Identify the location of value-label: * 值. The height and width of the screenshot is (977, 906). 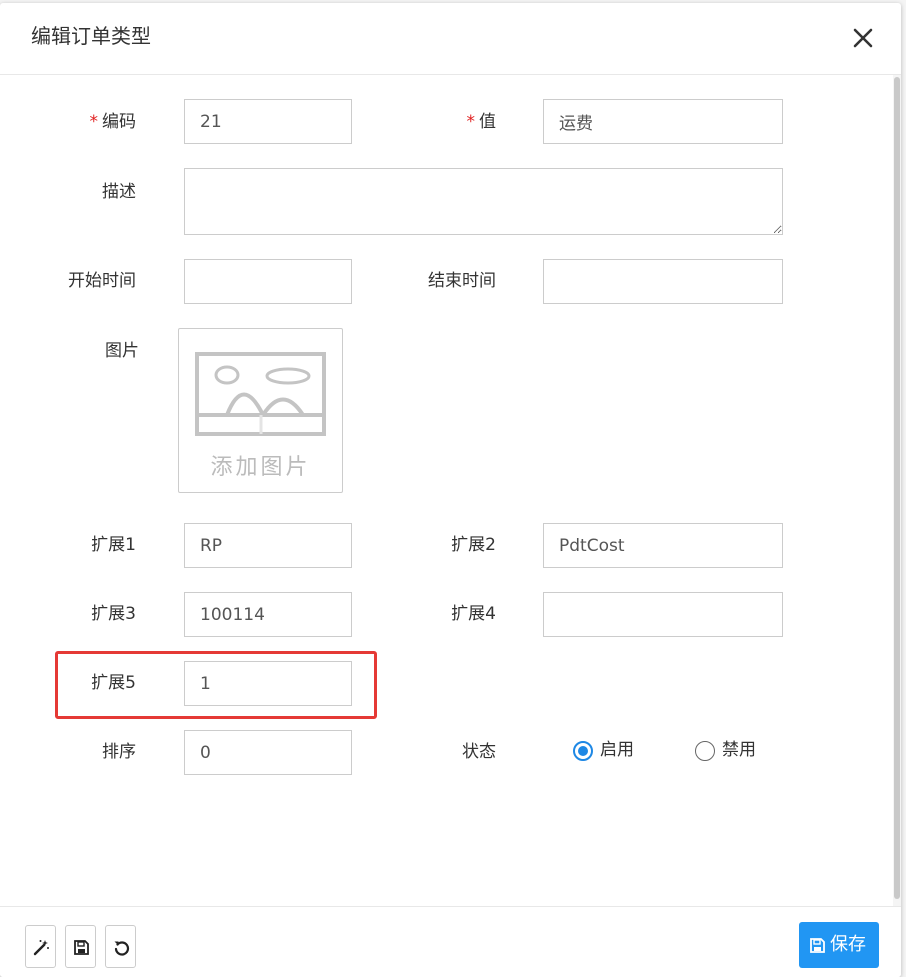
(481, 122).